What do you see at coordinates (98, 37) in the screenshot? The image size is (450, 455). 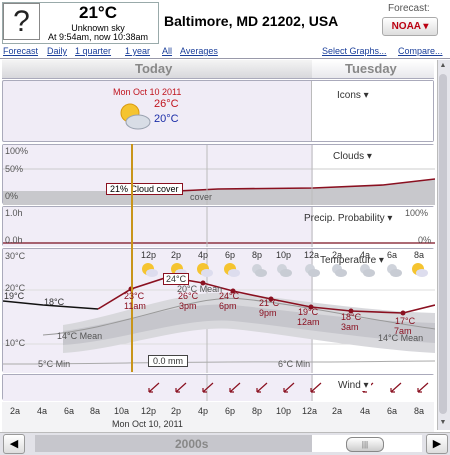 I see `observation-time: At 9:54am, now 10:38am` at bounding box center [98, 37].